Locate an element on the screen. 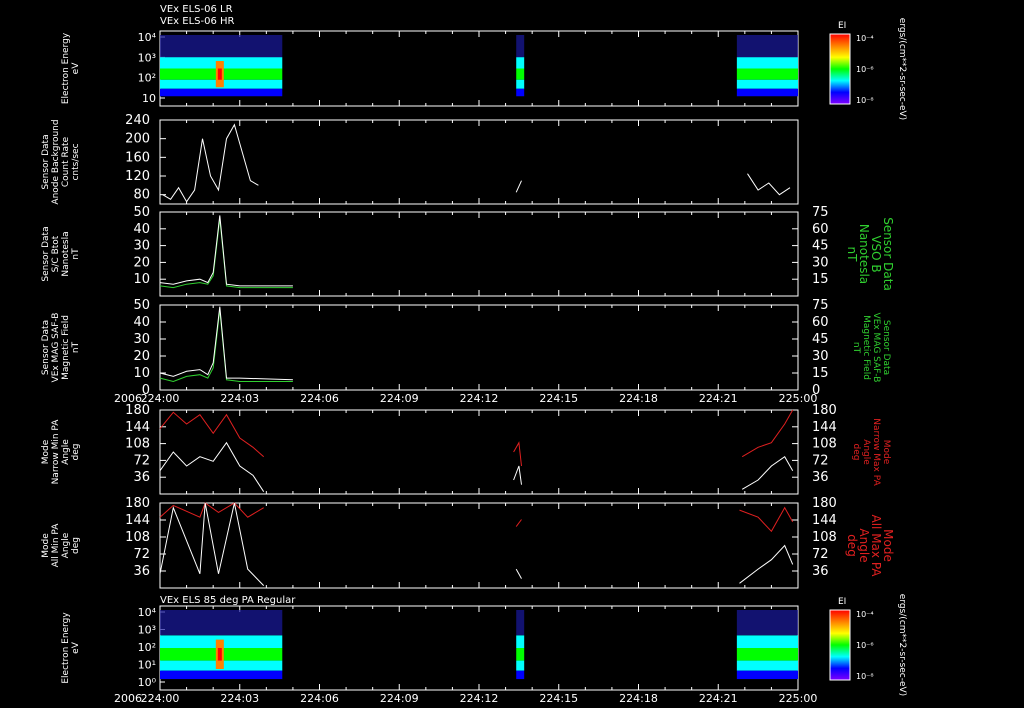 The image size is (1024, 708). y-axis-label-line: Angle is located at coordinates (66, 452).